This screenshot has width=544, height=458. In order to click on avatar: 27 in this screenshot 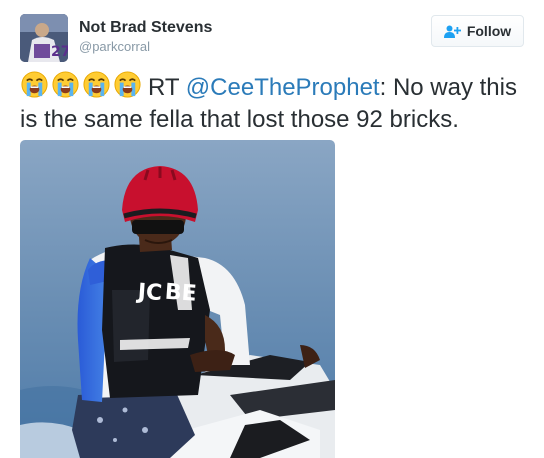, I will do `click(44, 38)`.